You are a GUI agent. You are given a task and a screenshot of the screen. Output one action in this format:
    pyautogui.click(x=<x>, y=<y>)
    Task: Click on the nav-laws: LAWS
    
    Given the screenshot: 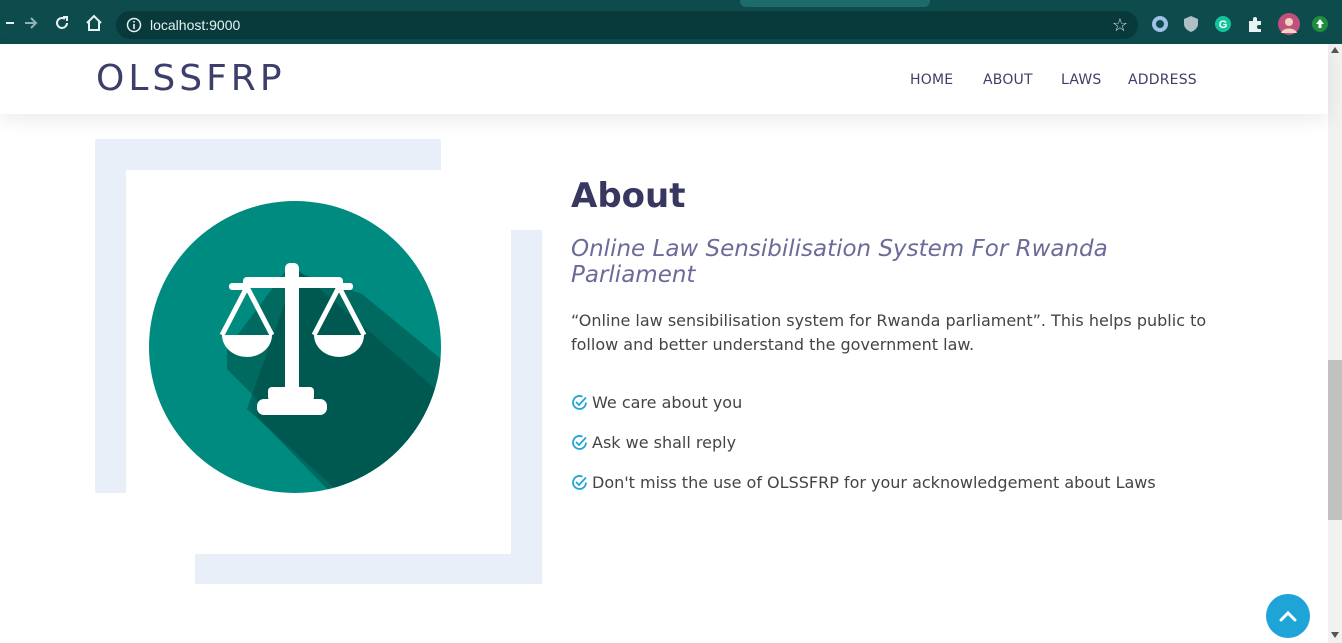 What is the action you would take?
    pyautogui.click(x=1081, y=80)
    